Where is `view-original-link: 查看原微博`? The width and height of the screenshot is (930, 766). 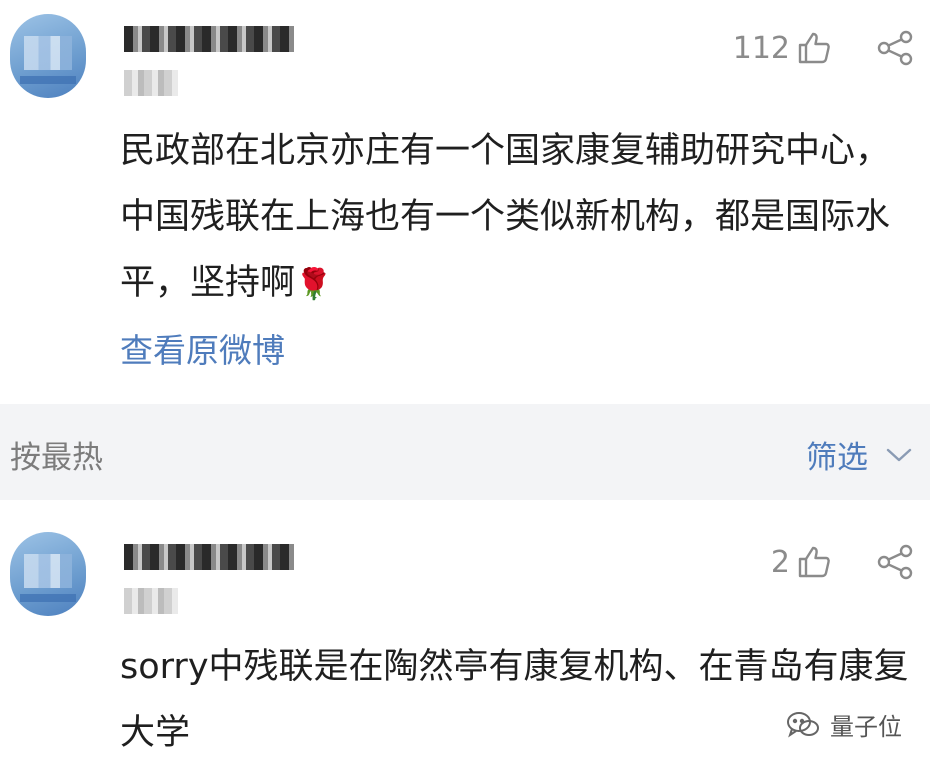
view-original-link: 查看原微博 is located at coordinates (202, 348).